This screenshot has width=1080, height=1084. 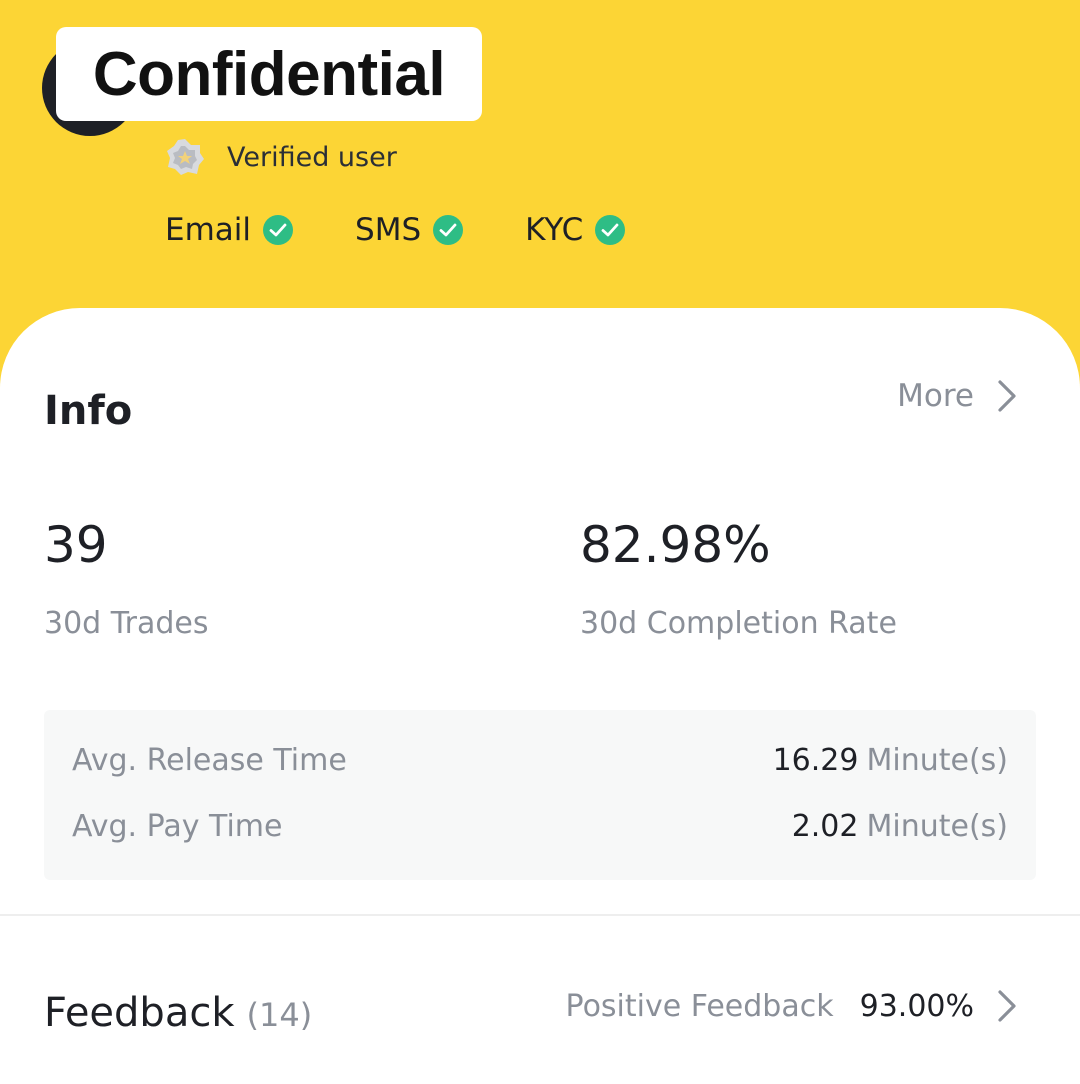 I want to click on trades-count-label: 30d Trades, so click(x=126, y=623).